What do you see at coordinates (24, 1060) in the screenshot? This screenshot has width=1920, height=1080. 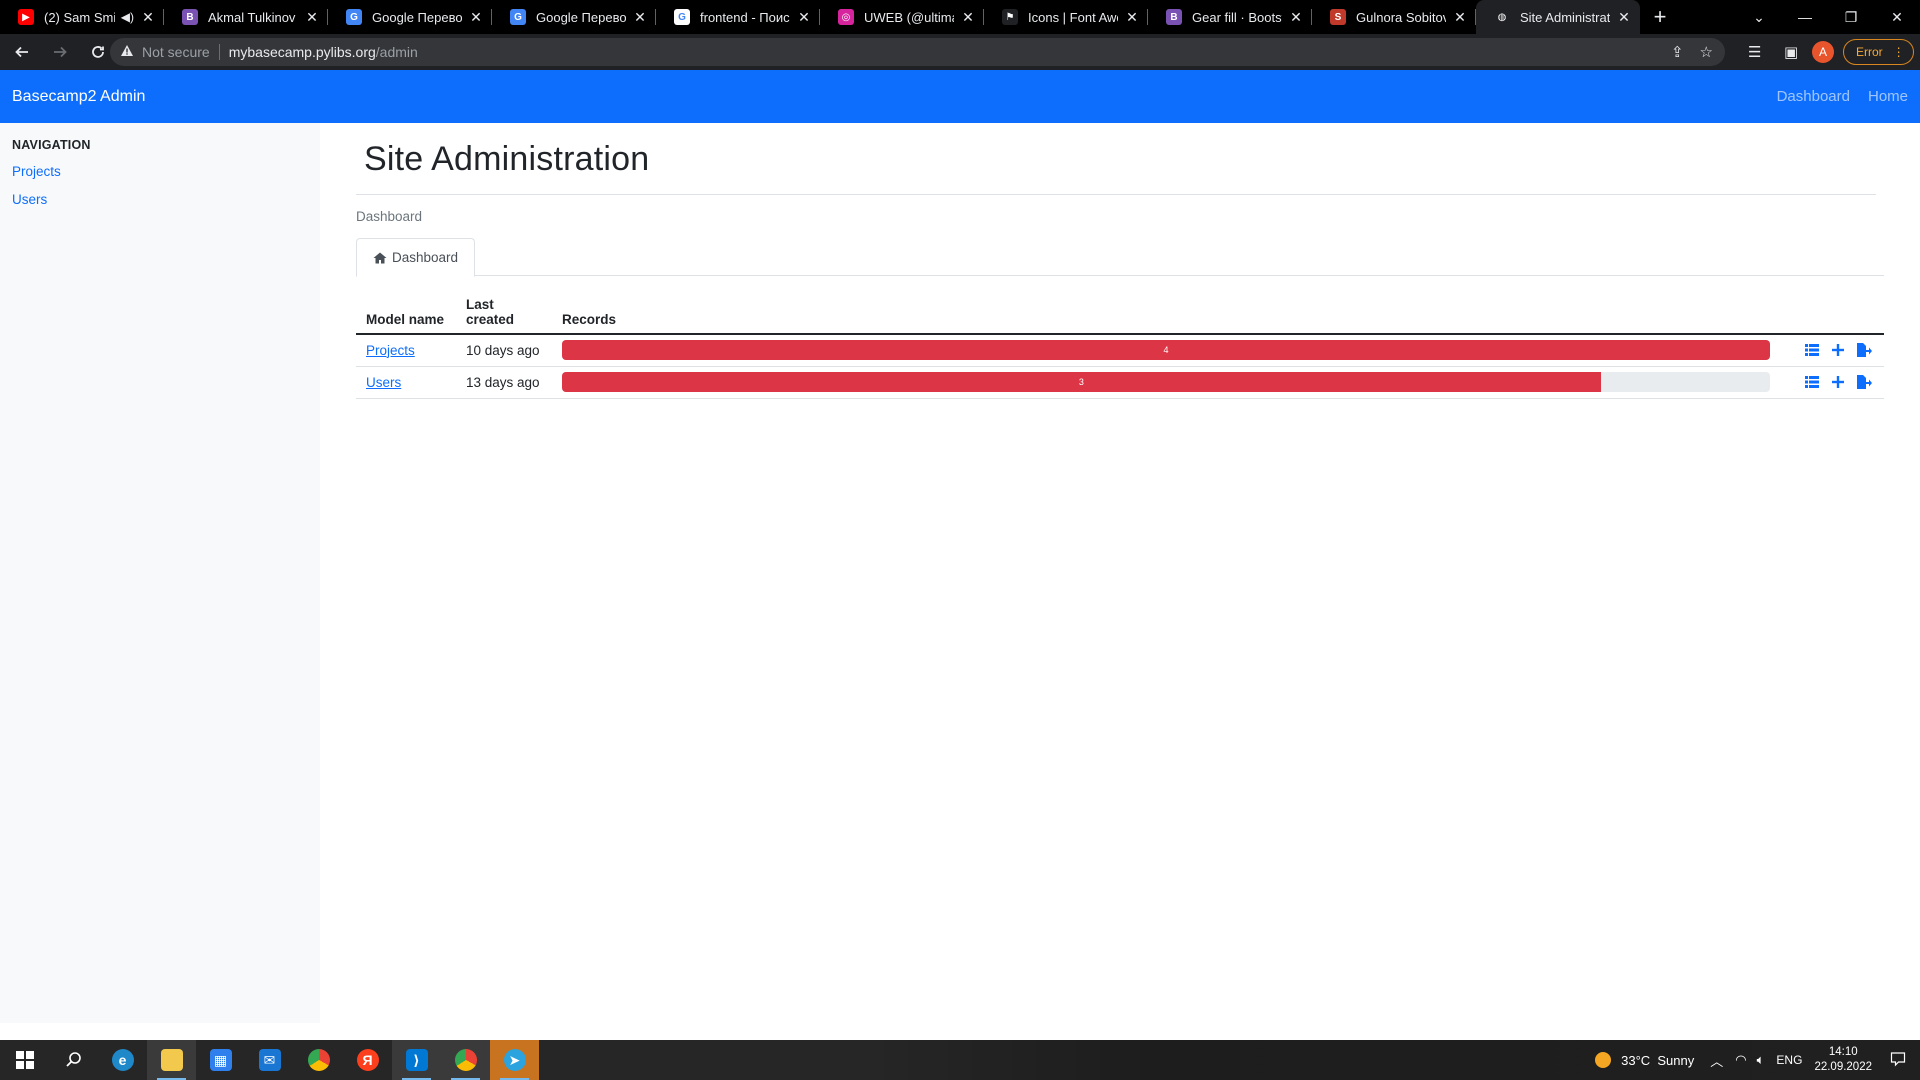 I see `start-button` at bounding box center [24, 1060].